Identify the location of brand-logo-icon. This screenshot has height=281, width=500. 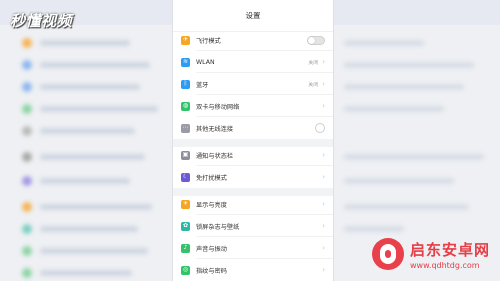
(388, 254).